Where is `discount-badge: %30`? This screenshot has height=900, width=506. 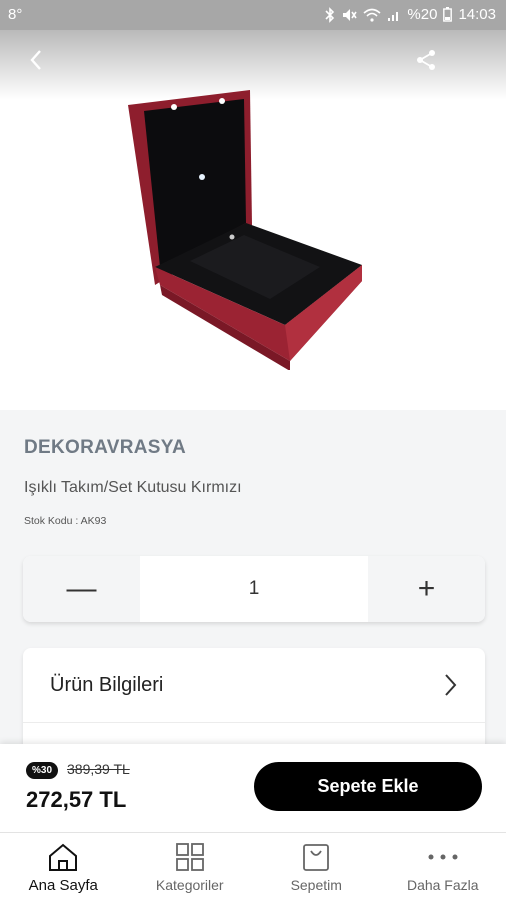 discount-badge: %30 is located at coordinates (42, 770).